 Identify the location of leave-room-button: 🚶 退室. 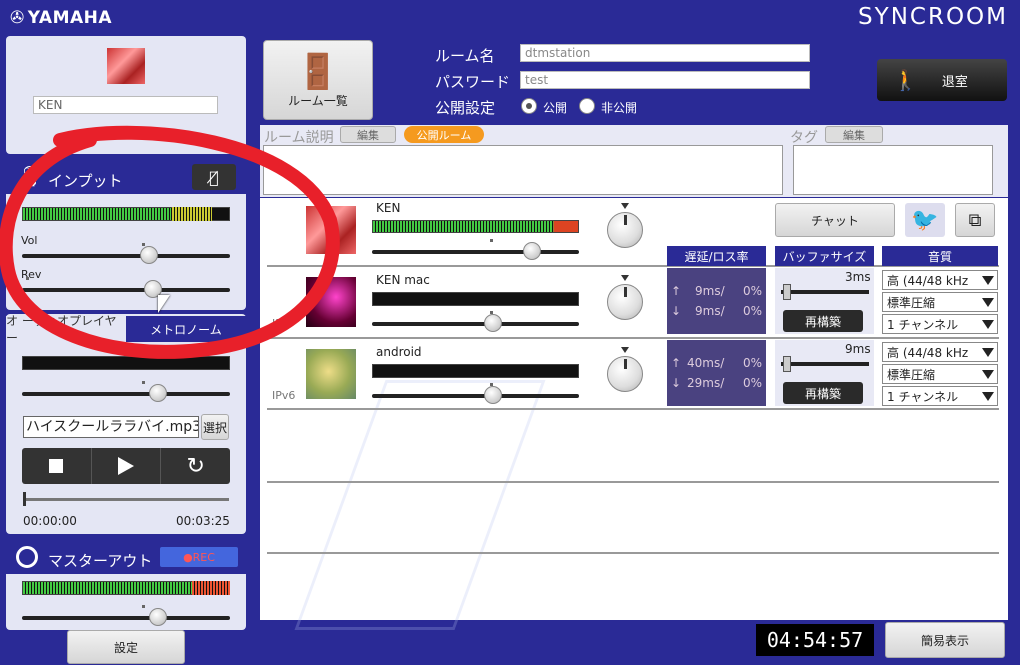
(942, 80).